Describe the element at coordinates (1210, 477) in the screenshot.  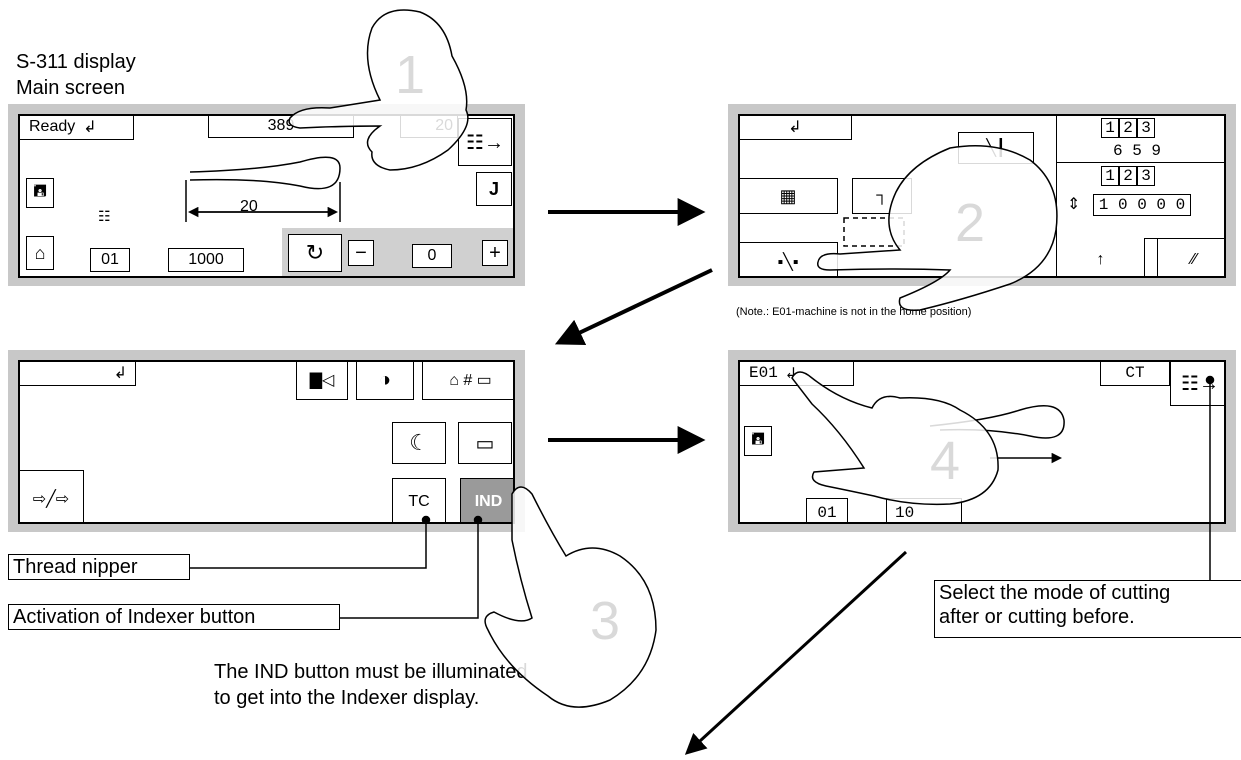
I see `cut-mode-leader` at that location.